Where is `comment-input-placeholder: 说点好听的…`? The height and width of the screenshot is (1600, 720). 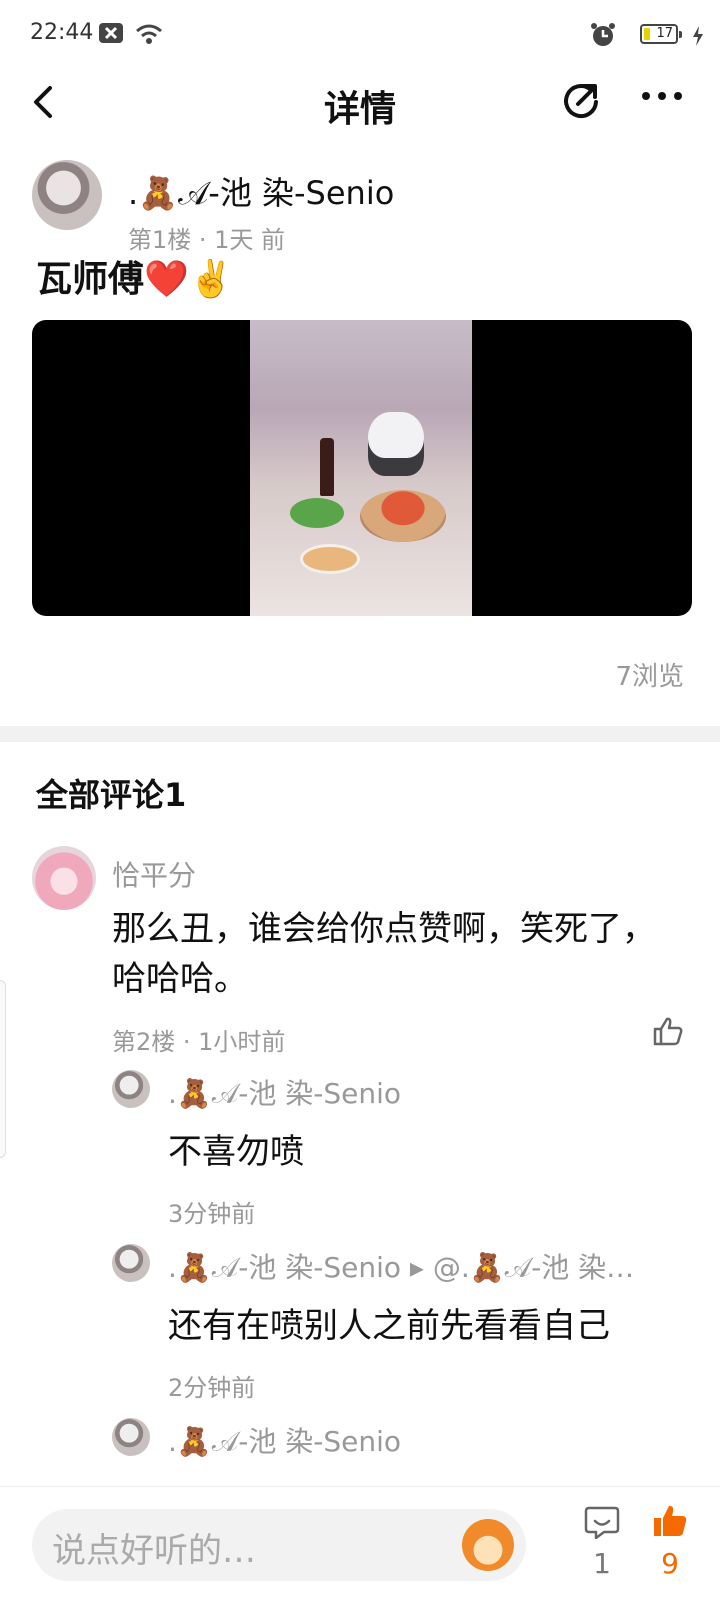 comment-input-placeholder: 说点好听的… is located at coordinates (154, 1551).